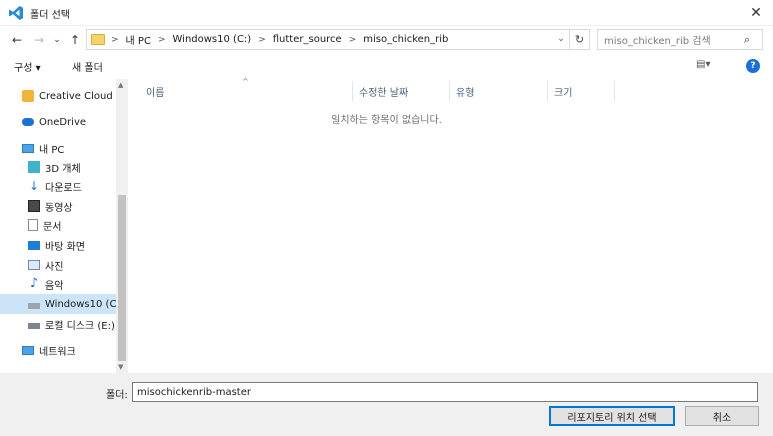 This screenshot has width=773, height=436. What do you see at coordinates (63, 169) in the screenshot?
I see `sidebar-item-label: 3D 개체` at bounding box center [63, 169].